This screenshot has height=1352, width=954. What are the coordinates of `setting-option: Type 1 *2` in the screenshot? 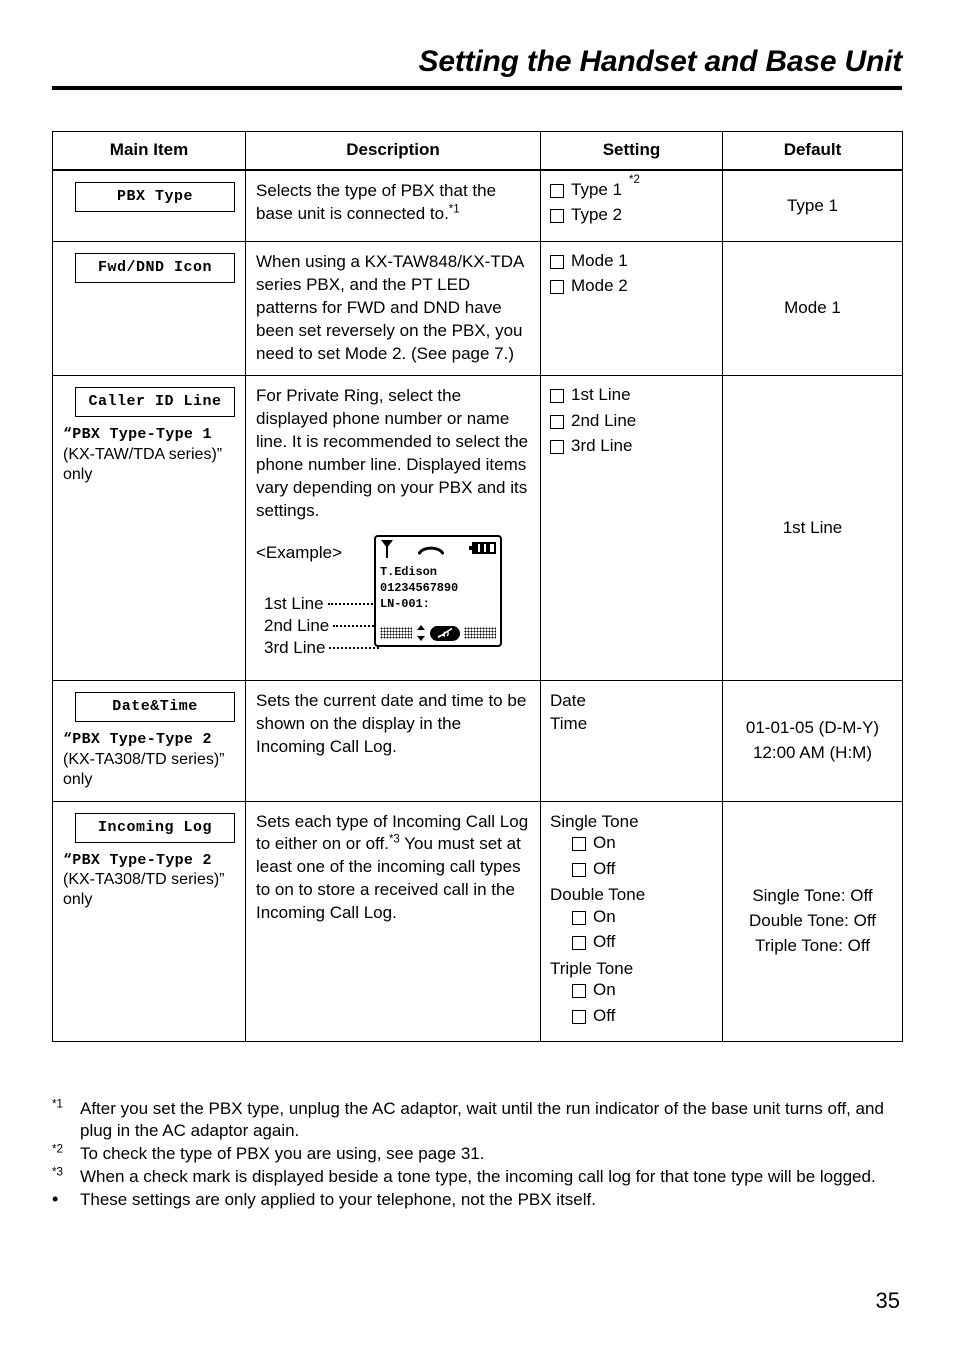 It's located at (633, 187).